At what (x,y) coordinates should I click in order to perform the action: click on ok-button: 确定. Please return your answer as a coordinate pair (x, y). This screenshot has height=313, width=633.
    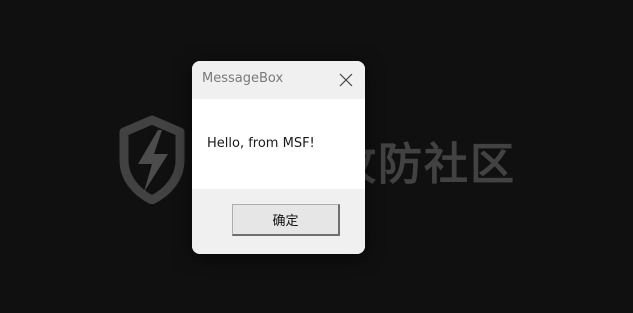
    Looking at the image, I should click on (286, 220).